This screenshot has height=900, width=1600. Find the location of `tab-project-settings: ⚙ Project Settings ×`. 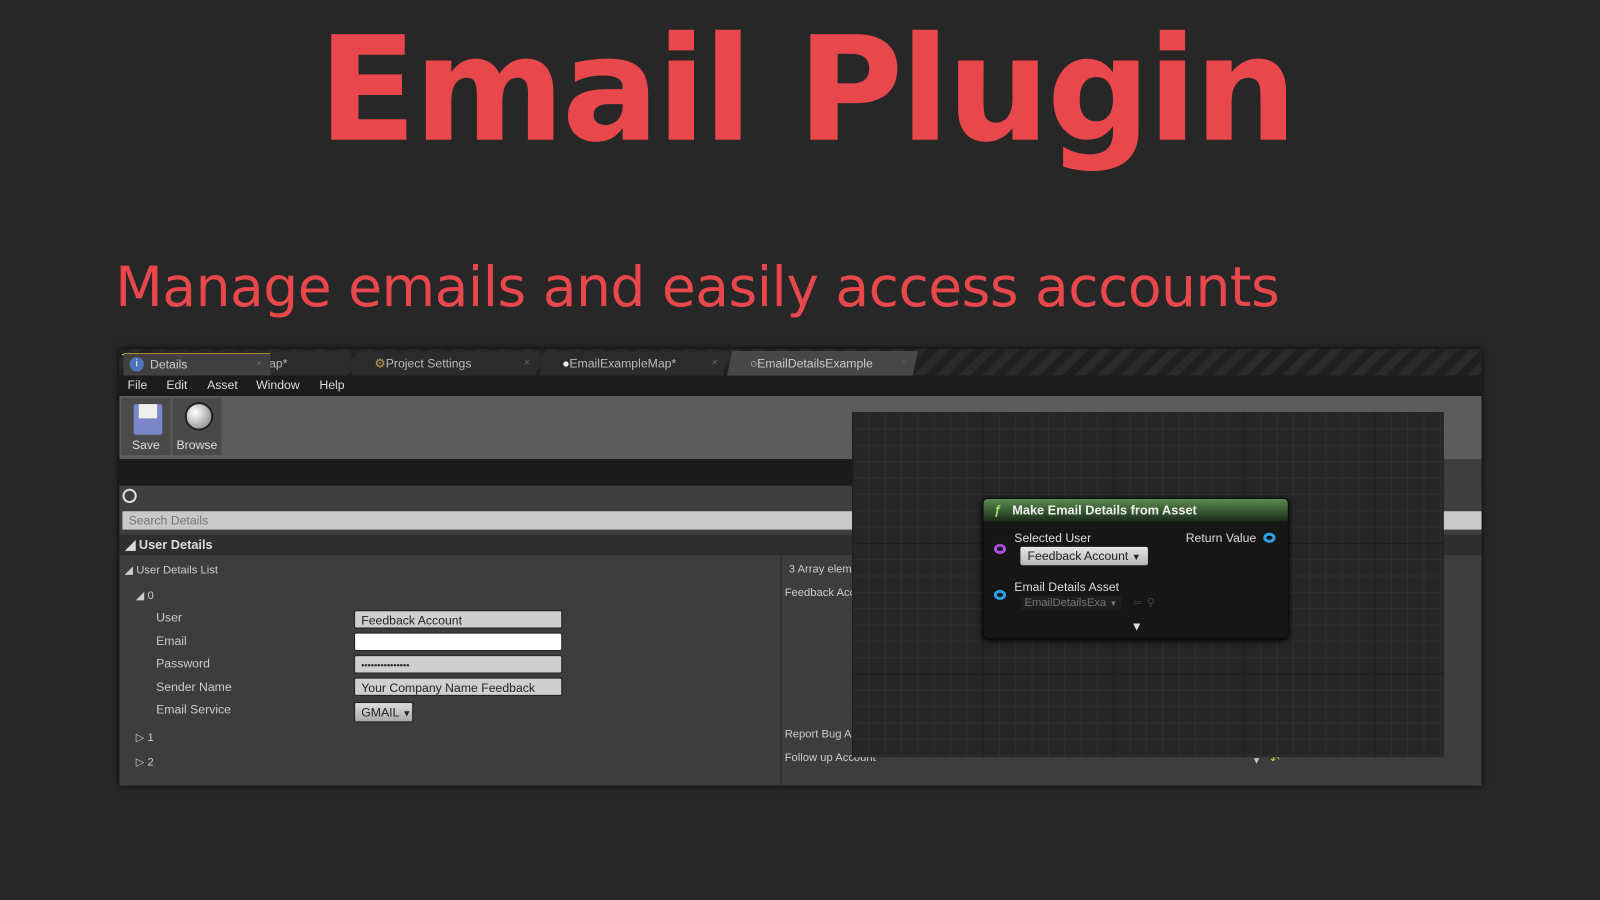

tab-project-settings: ⚙ Project Settings × is located at coordinates (446, 363).